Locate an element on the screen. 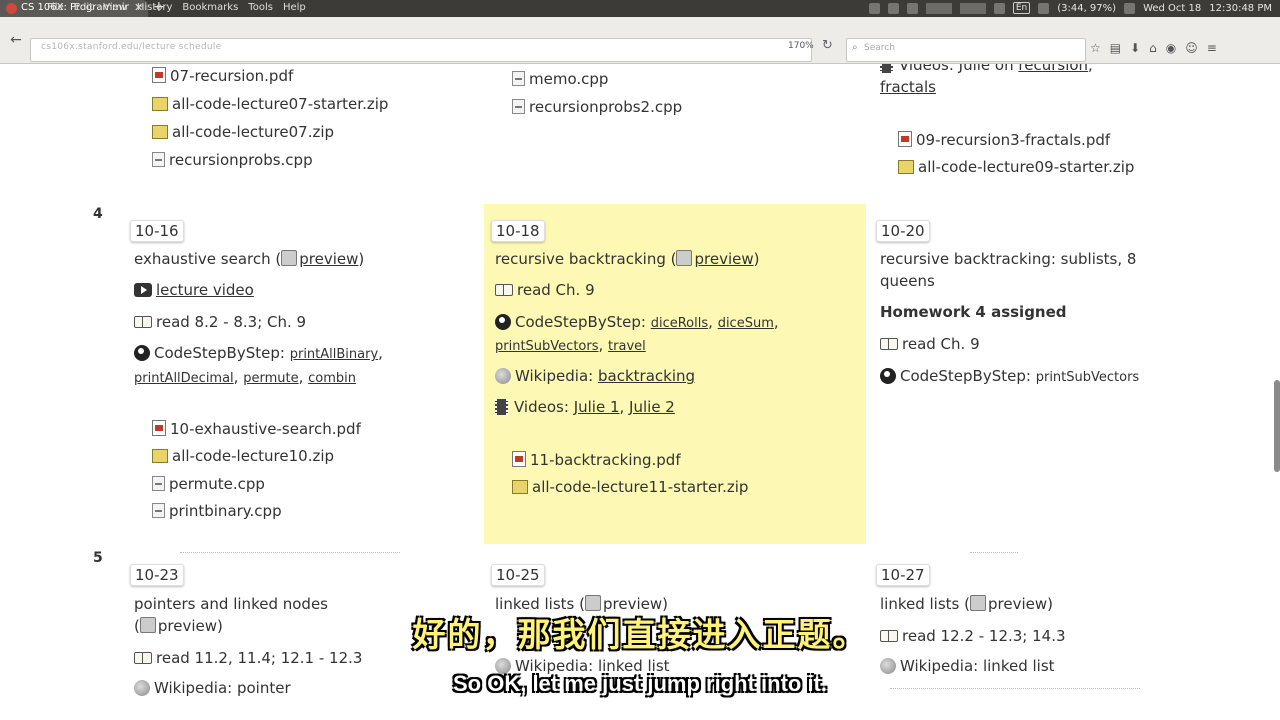  file-link: memo.cpp is located at coordinates (560, 79).